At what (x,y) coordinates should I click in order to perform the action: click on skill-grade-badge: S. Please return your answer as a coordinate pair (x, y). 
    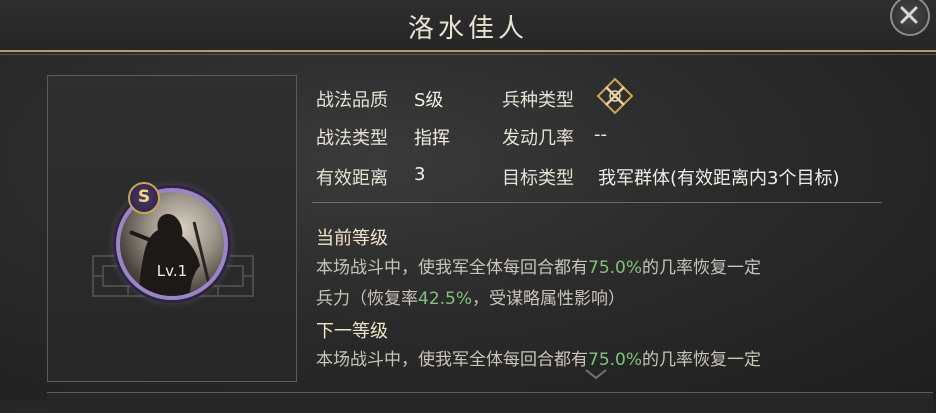
    Looking at the image, I should click on (144, 198).